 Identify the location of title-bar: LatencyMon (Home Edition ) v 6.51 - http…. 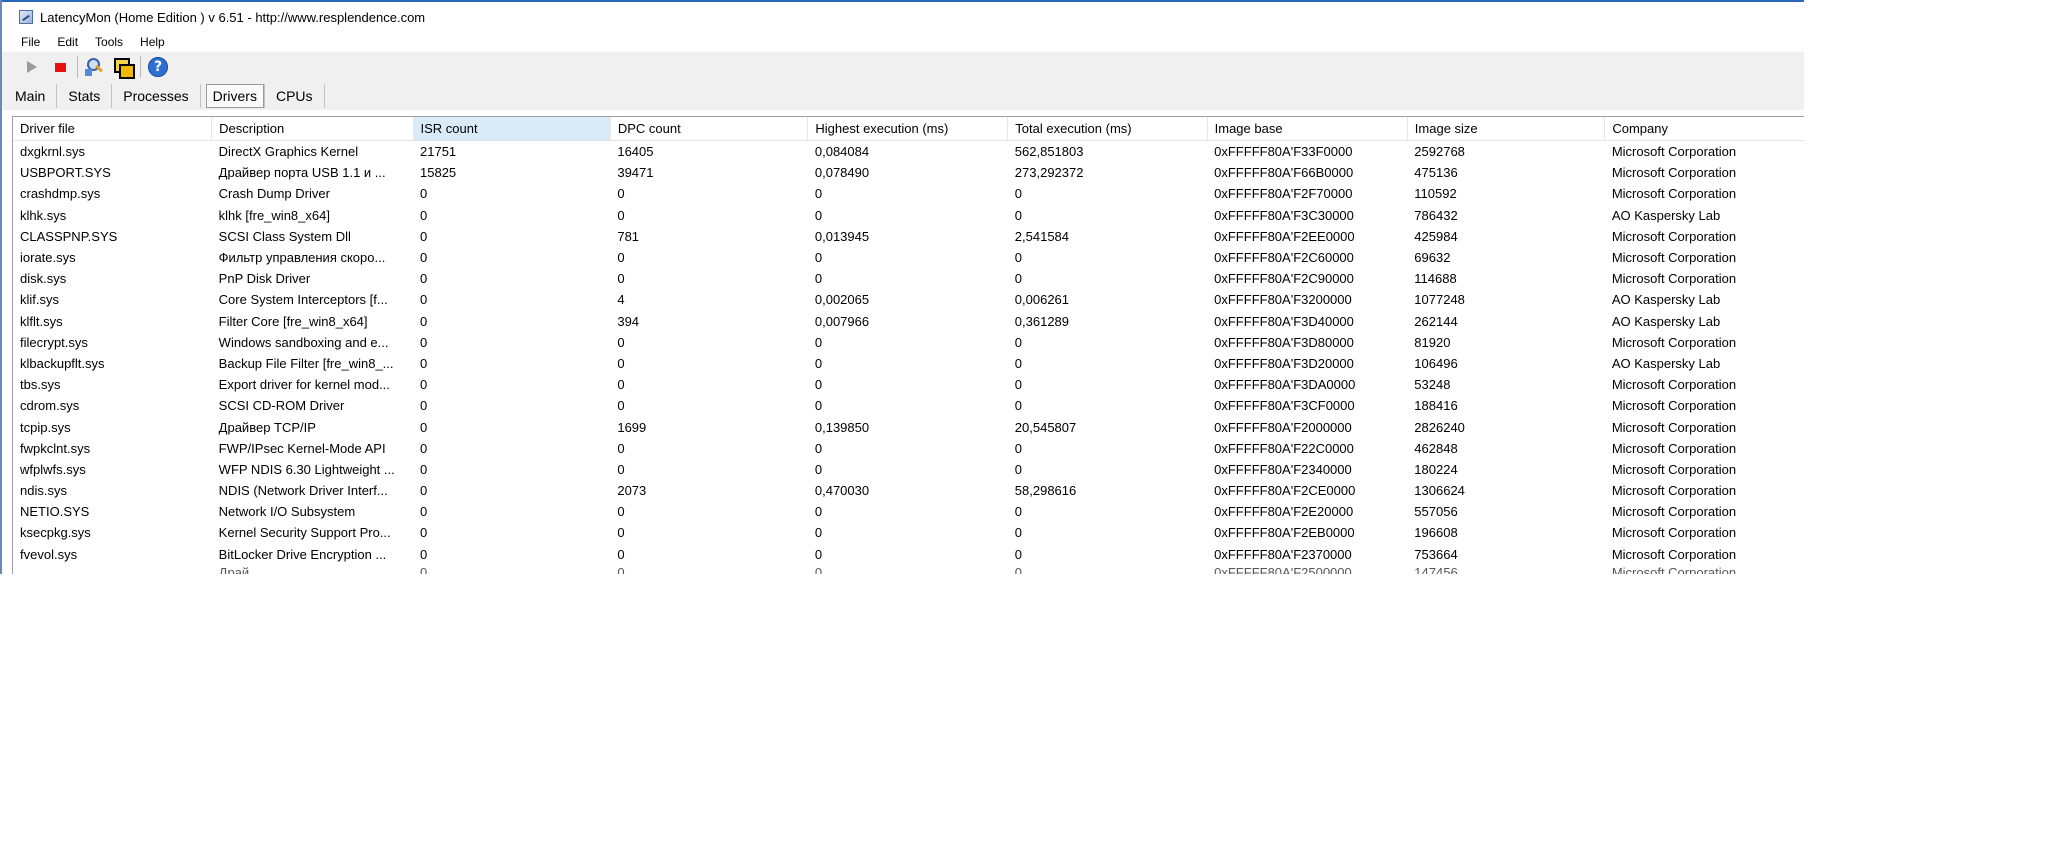
(903, 17).